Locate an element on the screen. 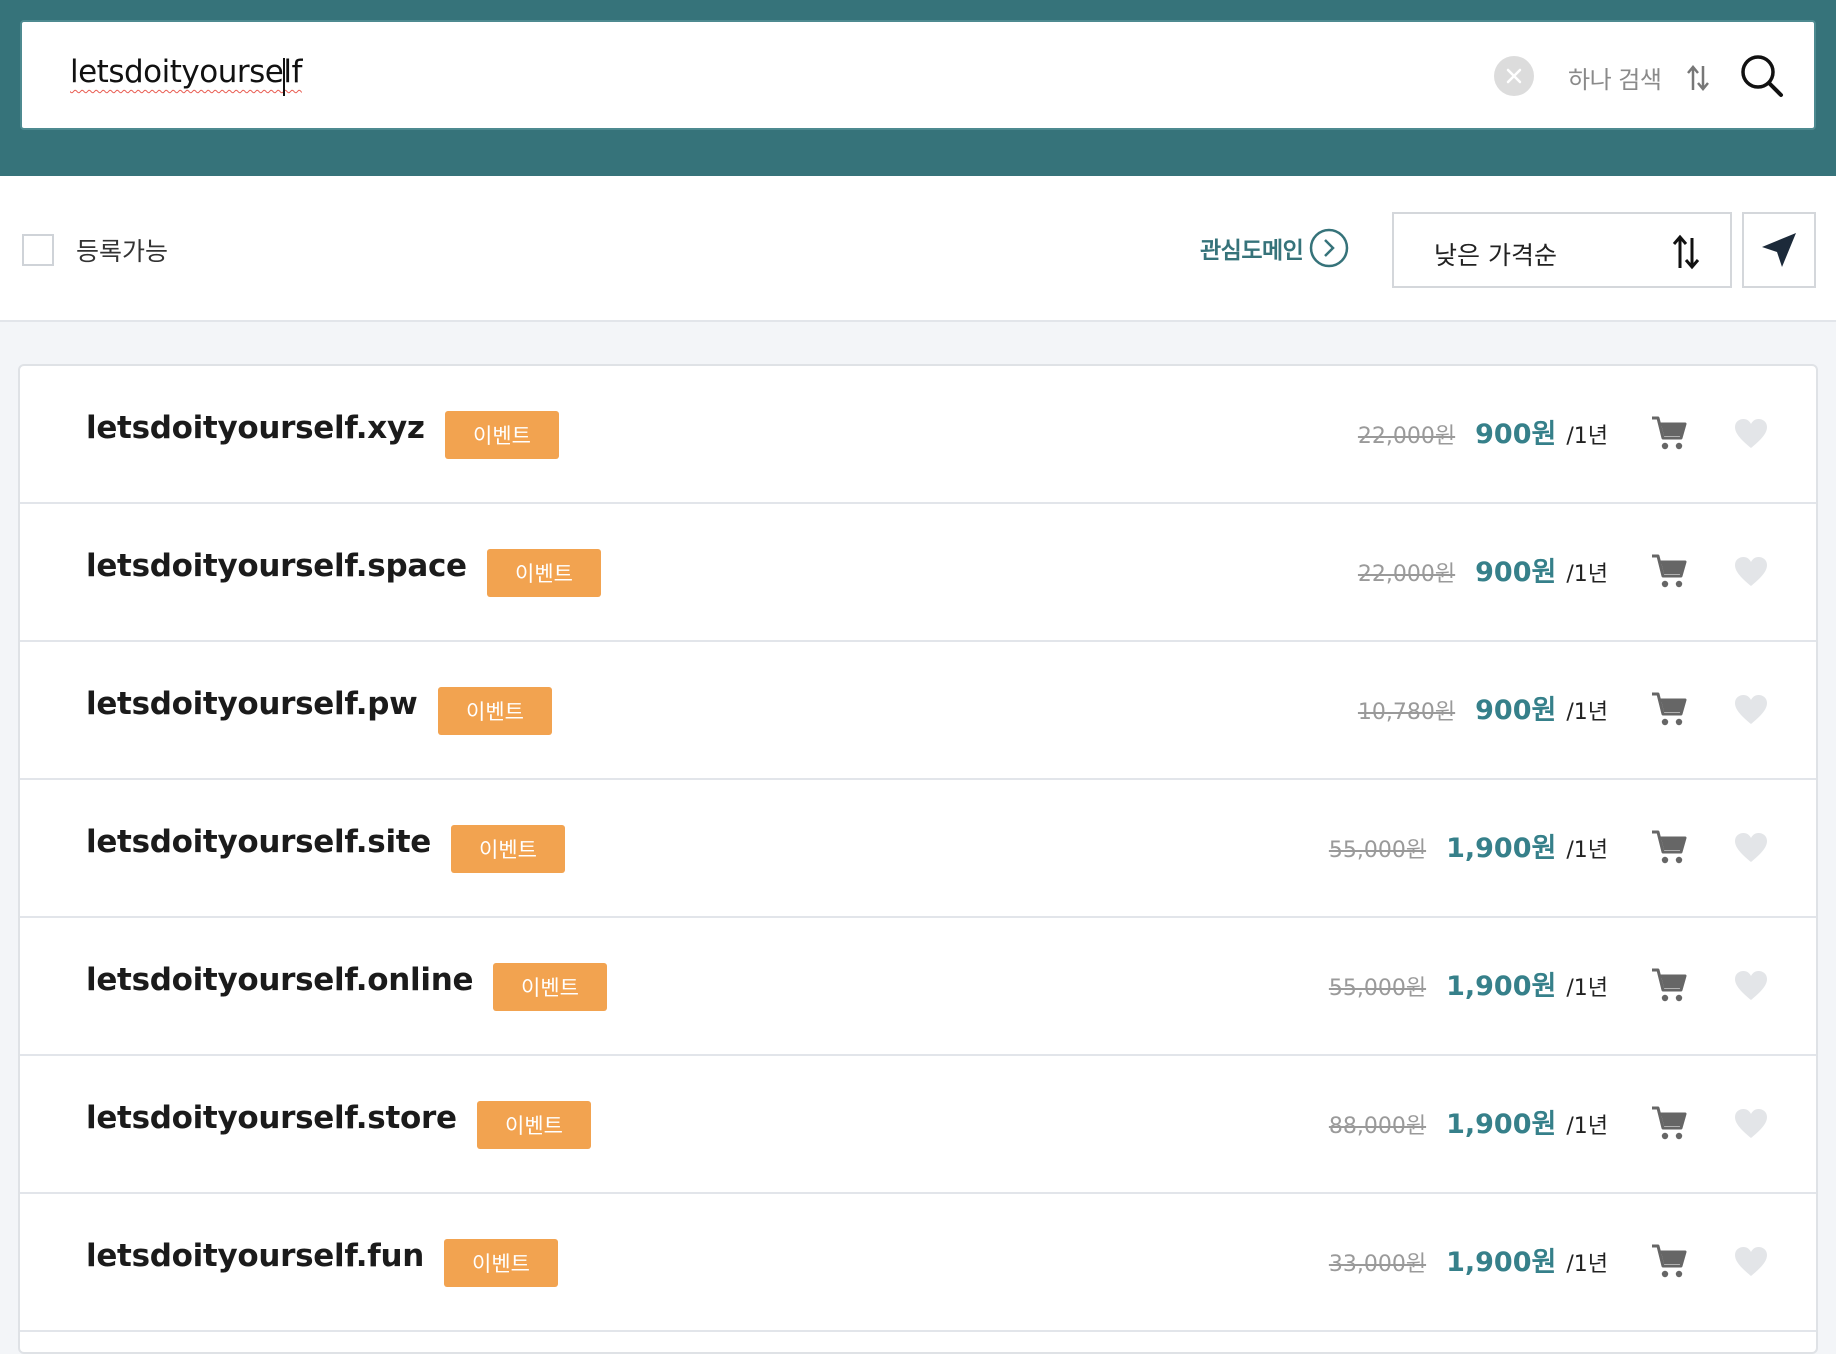  favorites-link: 관심도메인 is located at coordinates (1274, 248).